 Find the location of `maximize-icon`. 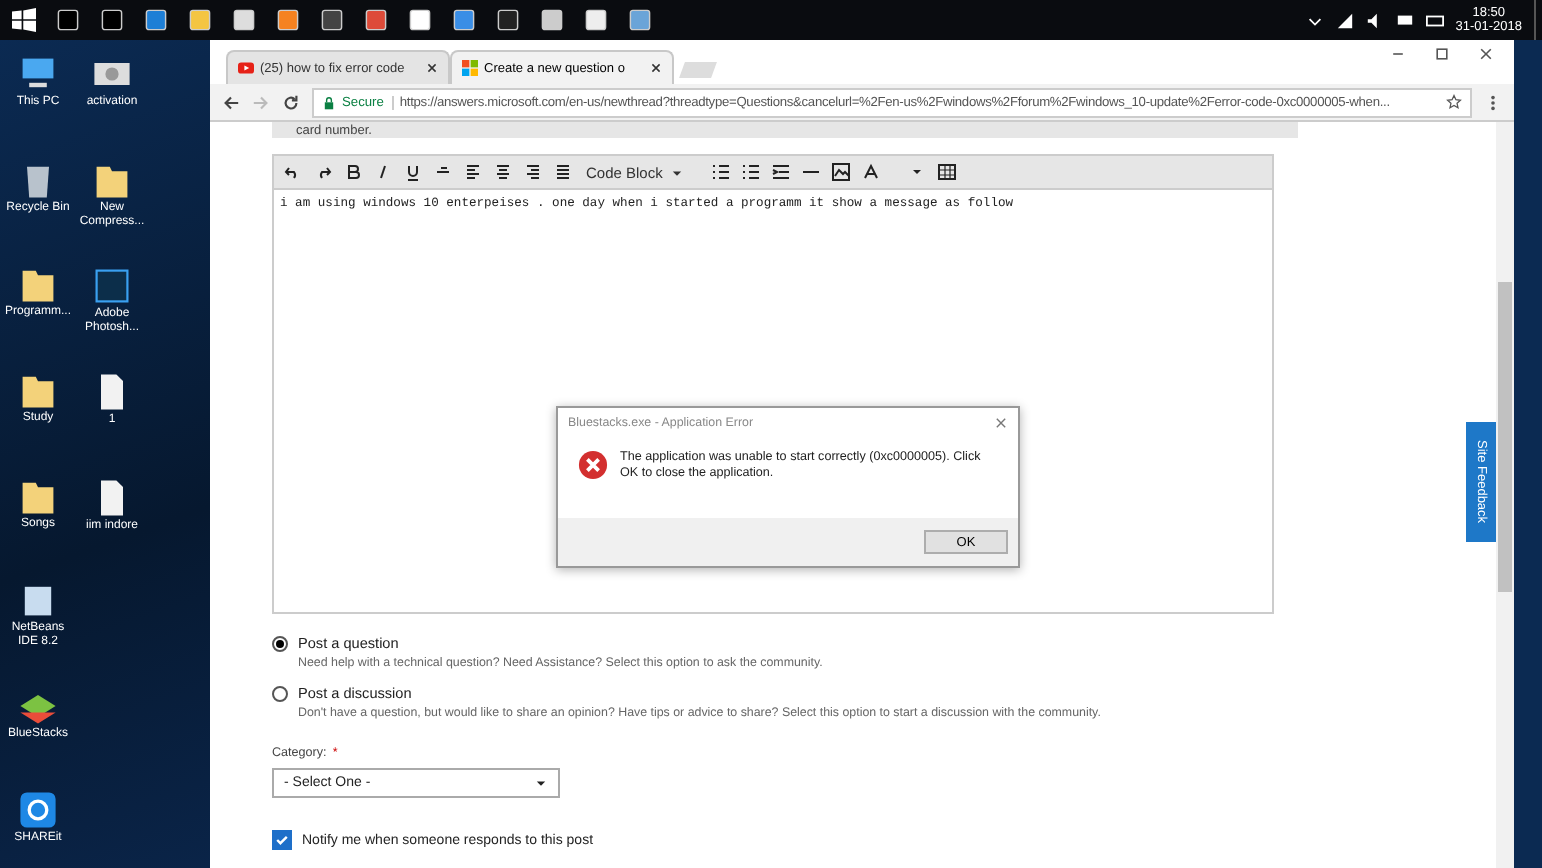

maximize-icon is located at coordinates (1442, 54).